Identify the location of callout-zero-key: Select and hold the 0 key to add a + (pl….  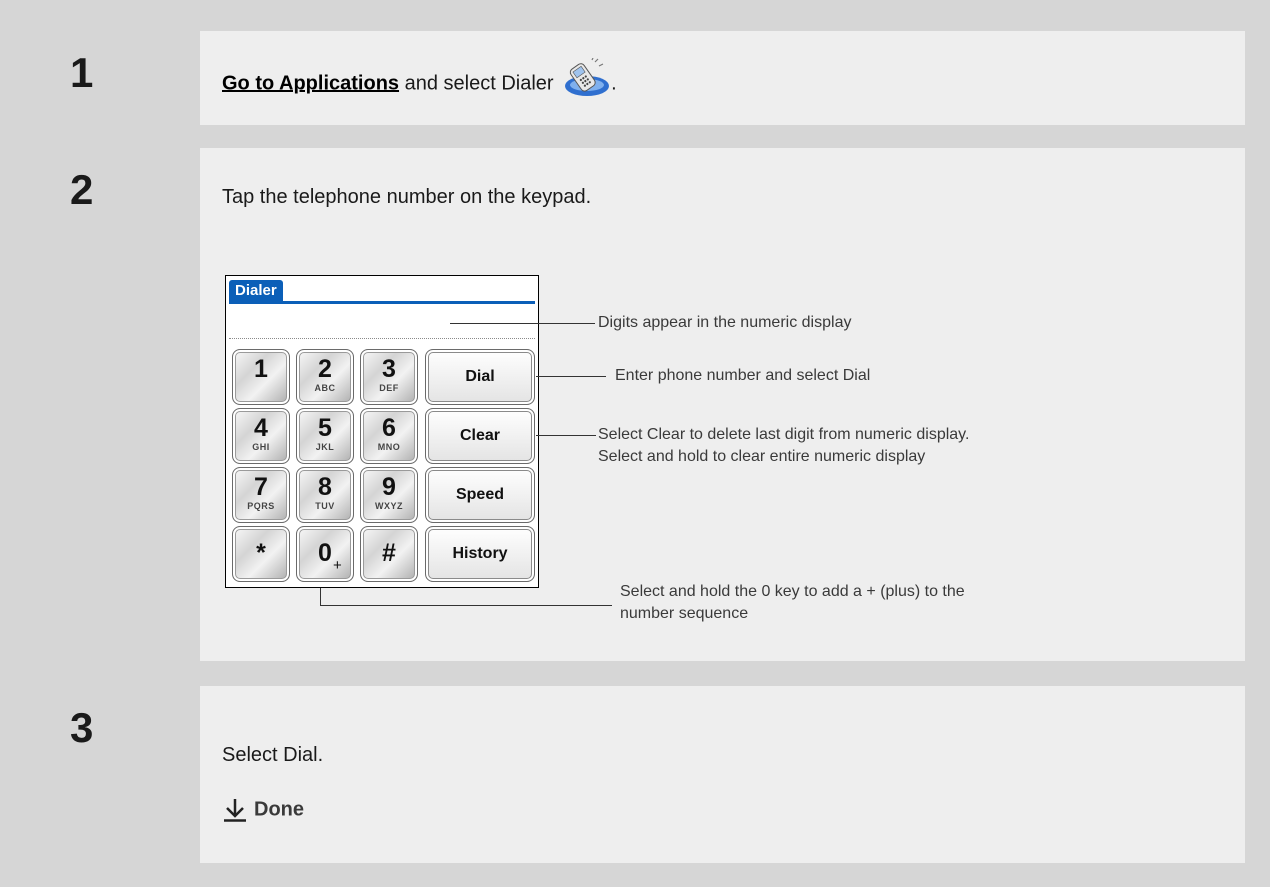
(792, 602).